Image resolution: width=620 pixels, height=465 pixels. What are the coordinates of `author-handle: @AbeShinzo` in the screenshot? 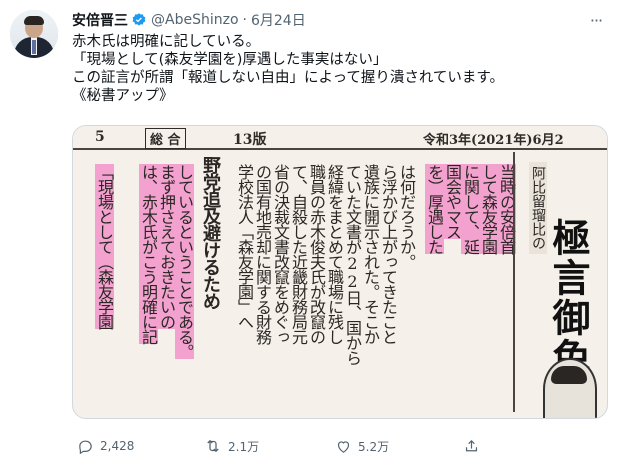 It's located at (195, 20).